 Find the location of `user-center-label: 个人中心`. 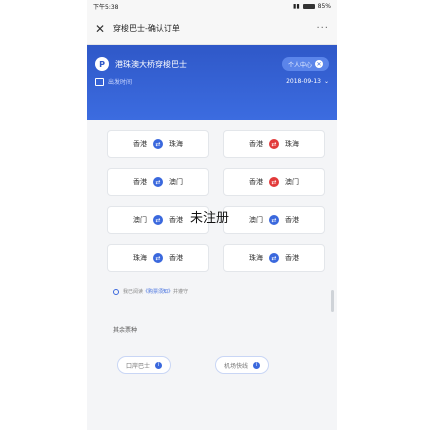

user-center-label: 个人中心 is located at coordinates (299, 65).